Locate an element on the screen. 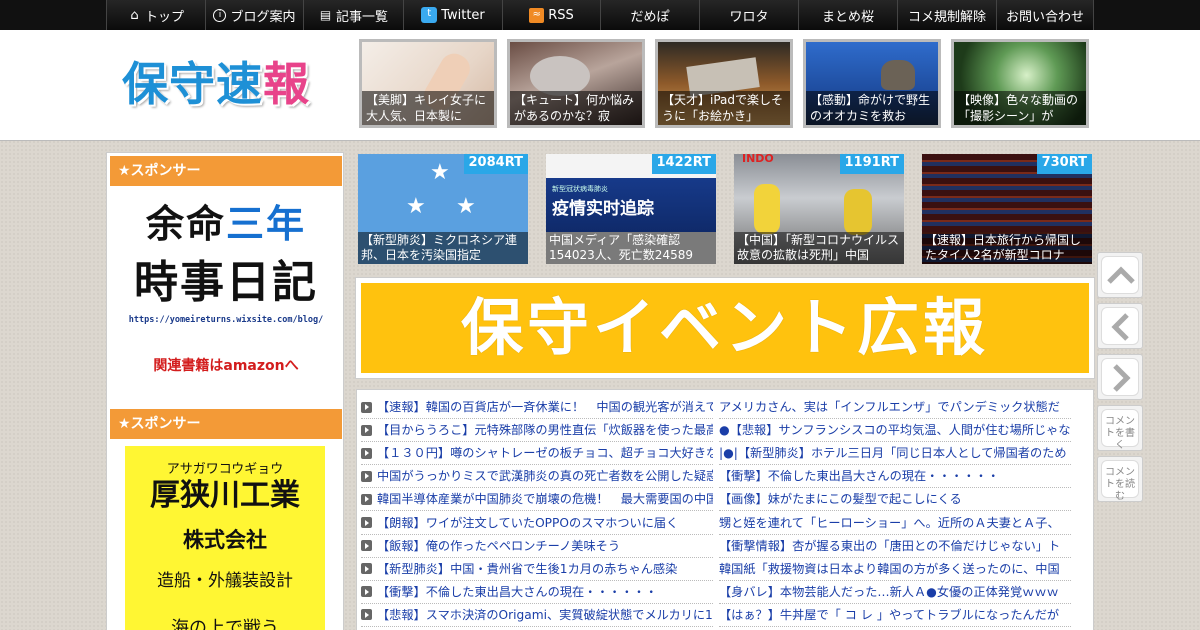 The height and width of the screenshot is (630, 1200). ranking-item-1: ★ ★ ★ 2084RT 【新型肺炎】ミクロネシア連邦、日本を汚染国指定 is located at coordinates (443, 209).